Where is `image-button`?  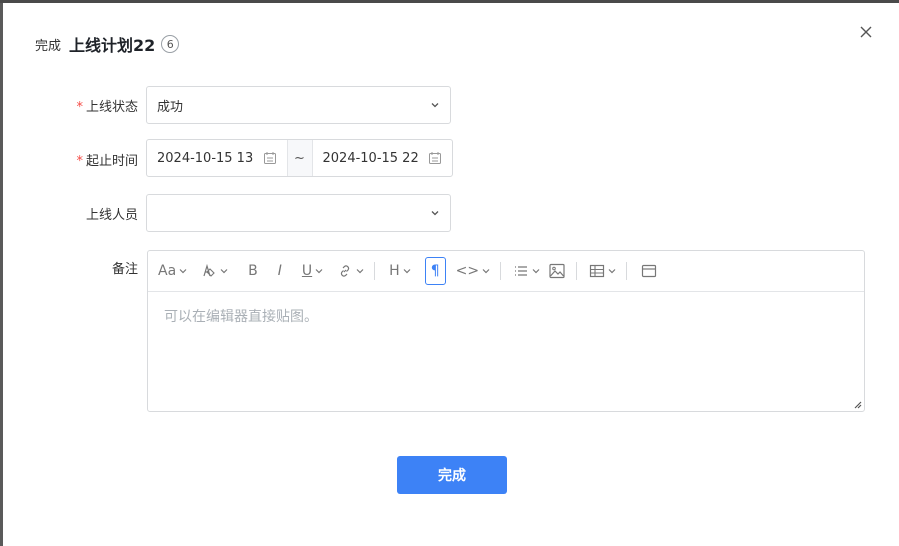
image-button is located at coordinates (557, 271).